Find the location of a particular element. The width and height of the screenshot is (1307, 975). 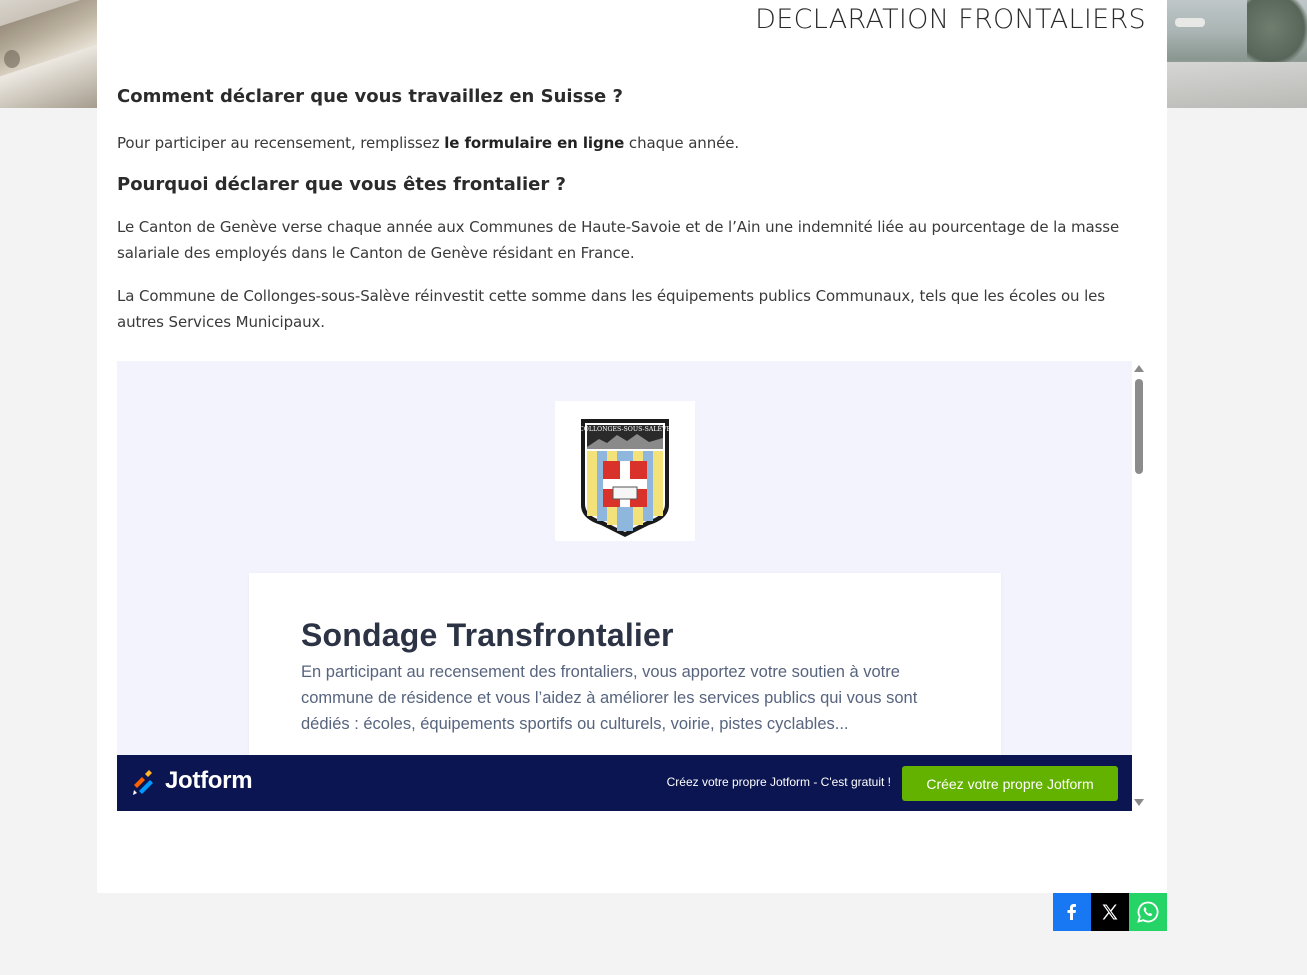

share-whatsapp-button is located at coordinates (1148, 912).